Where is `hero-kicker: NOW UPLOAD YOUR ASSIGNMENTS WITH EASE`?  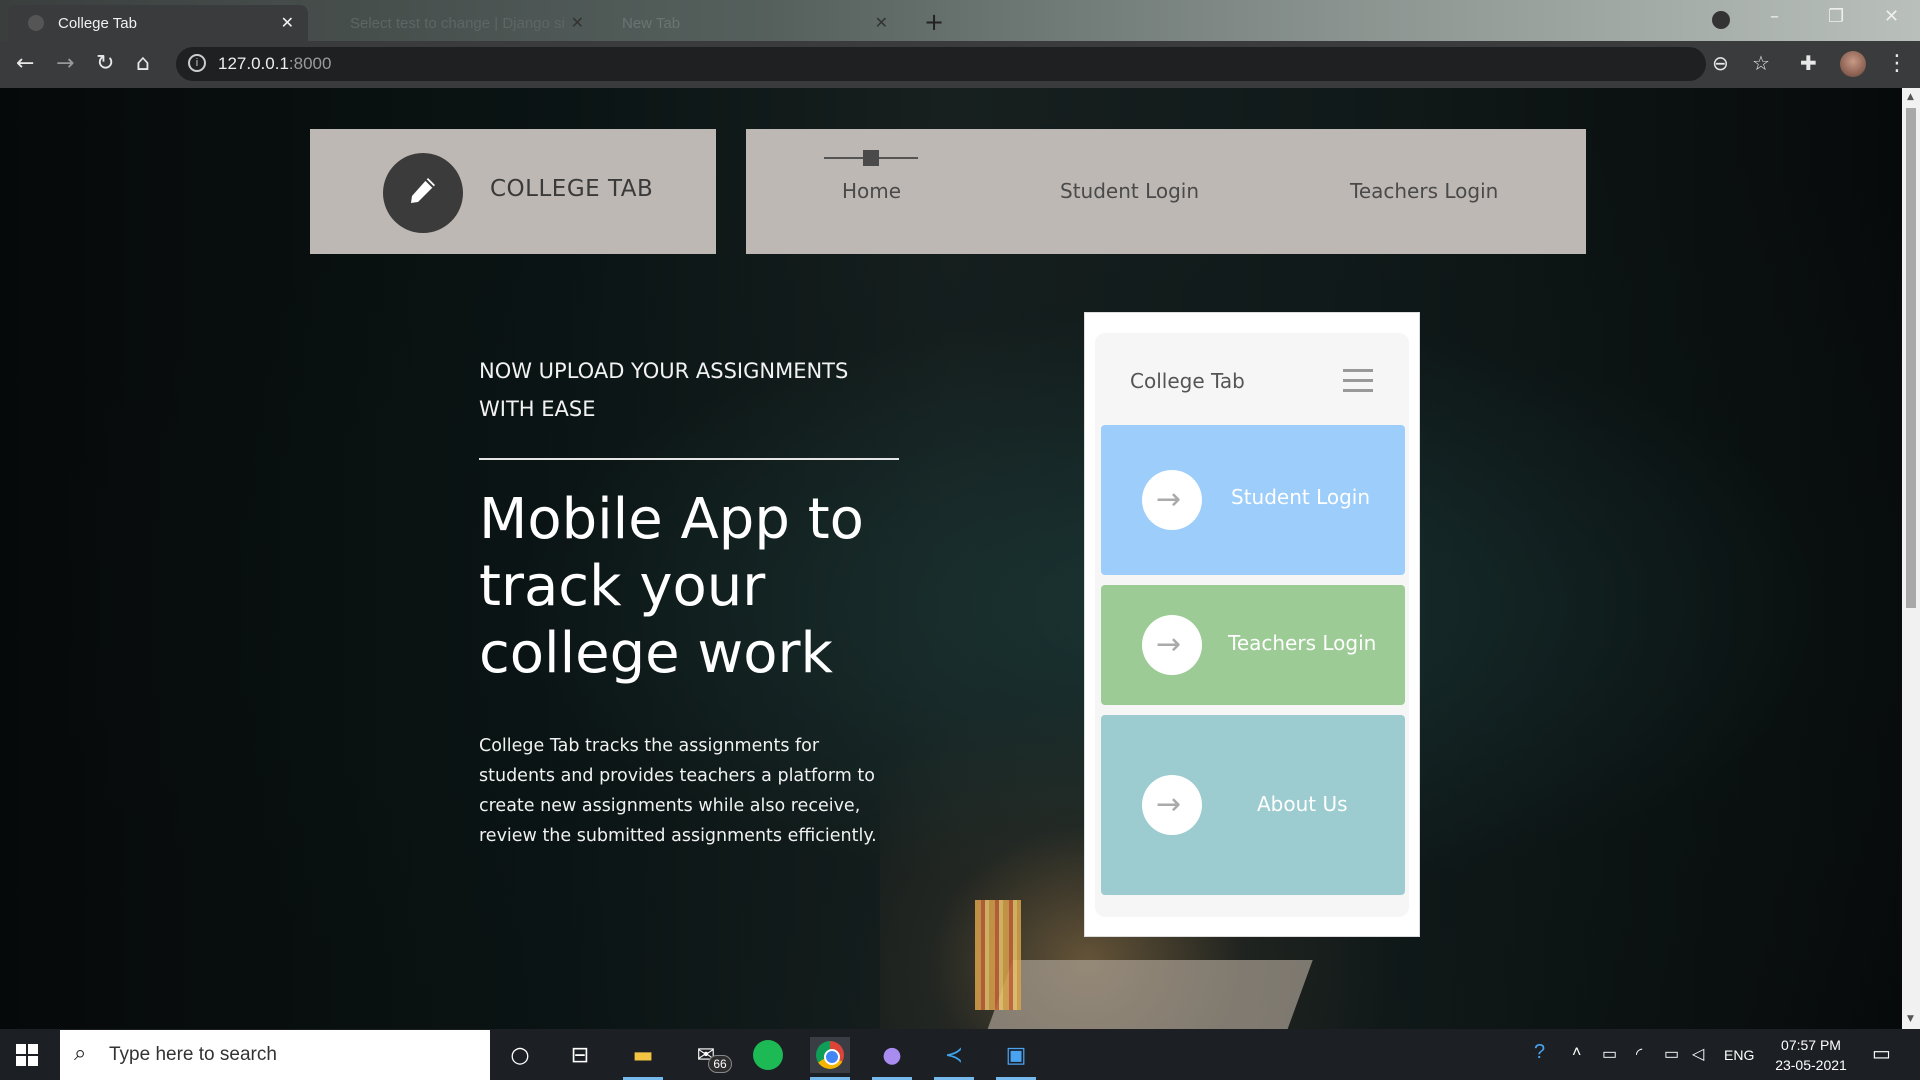 hero-kicker: NOW UPLOAD YOUR ASSIGNMENTS WITH EASE is located at coordinates (664, 390).